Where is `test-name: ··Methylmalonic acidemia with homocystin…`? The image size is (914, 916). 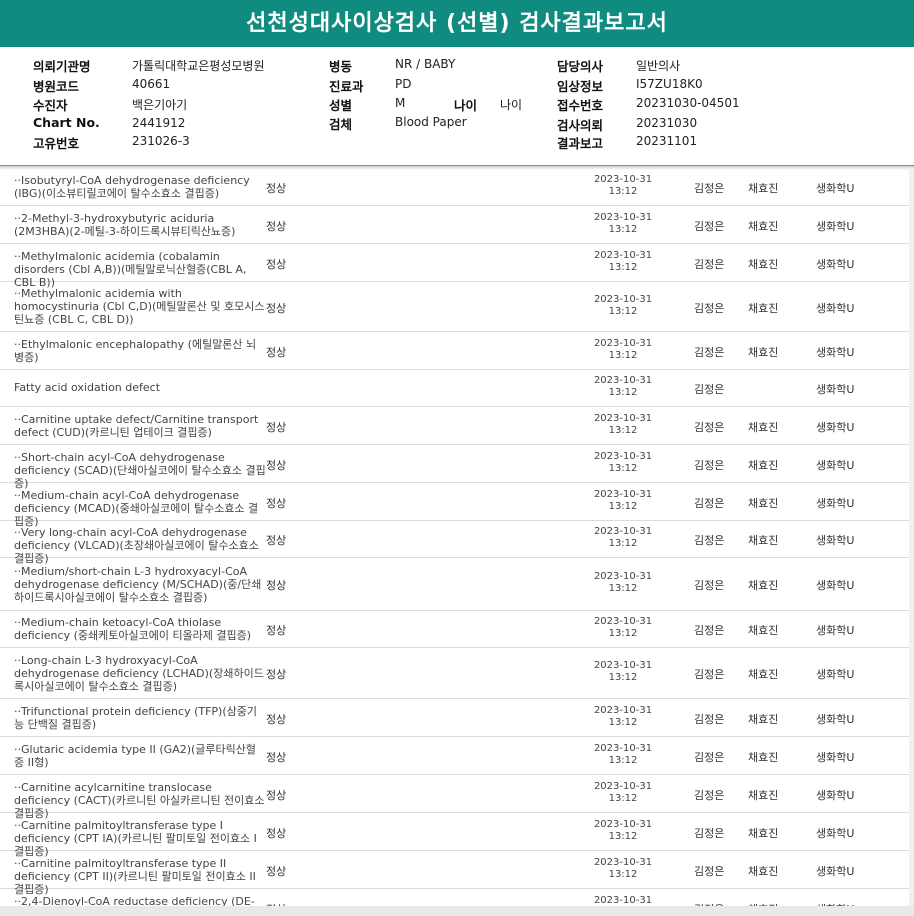 test-name: ··Methylmalonic acidemia with homocystin… is located at coordinates (139, 306).